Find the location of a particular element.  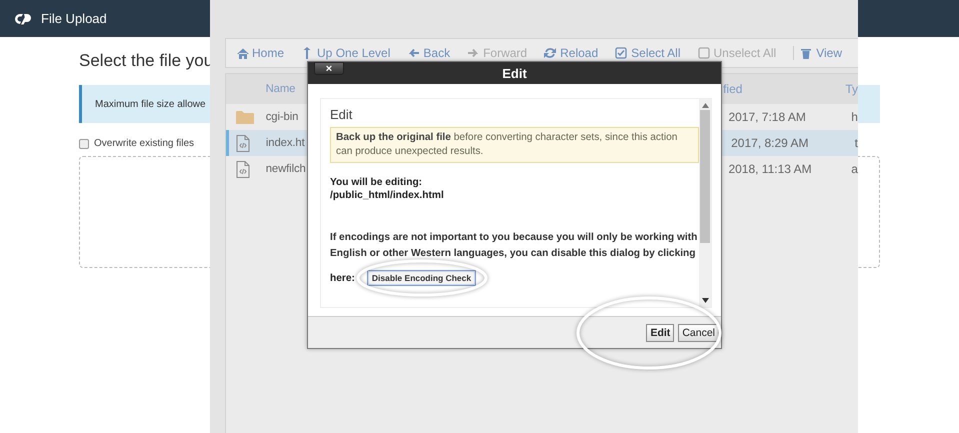

file-type: t is located at coordinates (856, 143).